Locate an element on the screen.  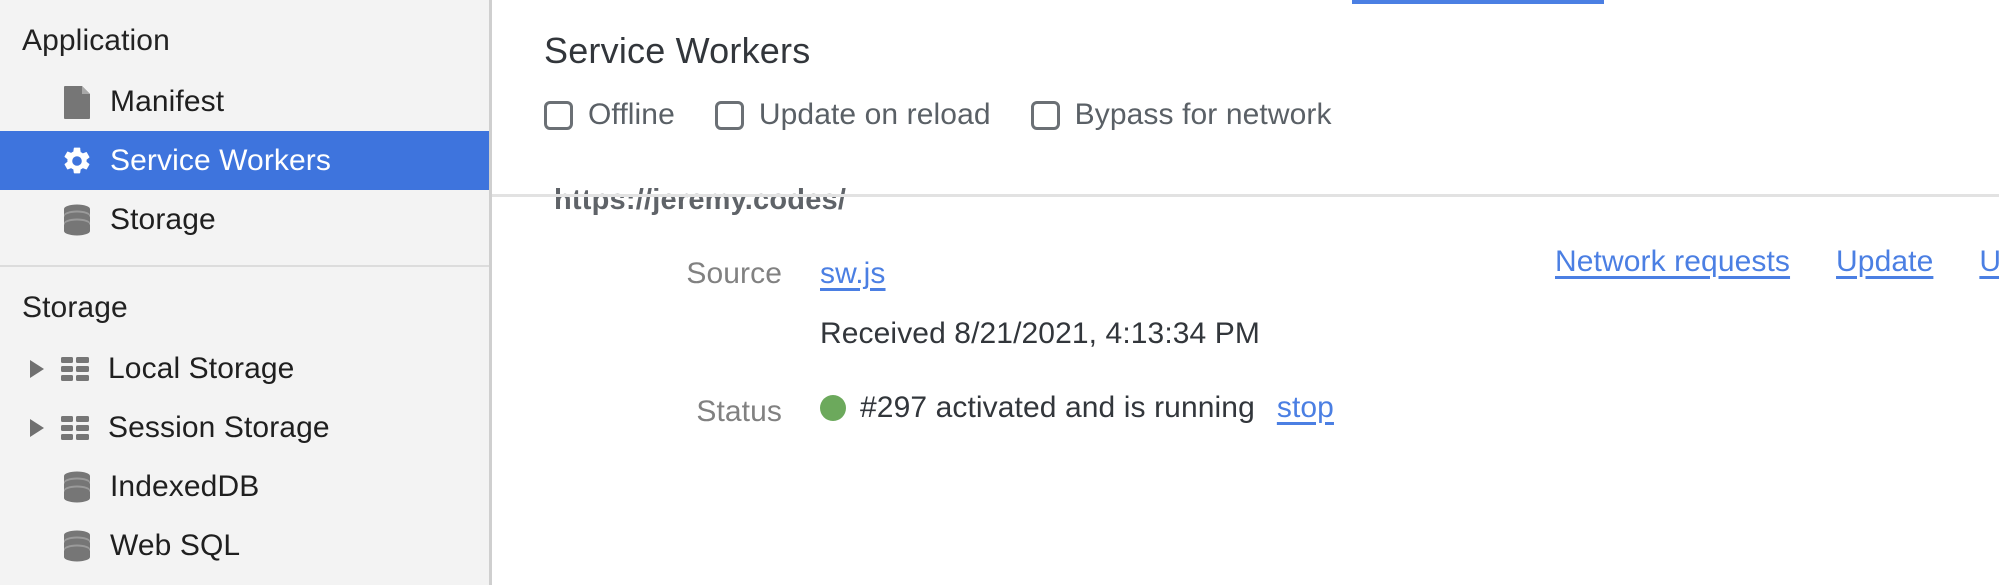
sidebar-item-local-storage: Local Storage is located at coordinates (244, 368).